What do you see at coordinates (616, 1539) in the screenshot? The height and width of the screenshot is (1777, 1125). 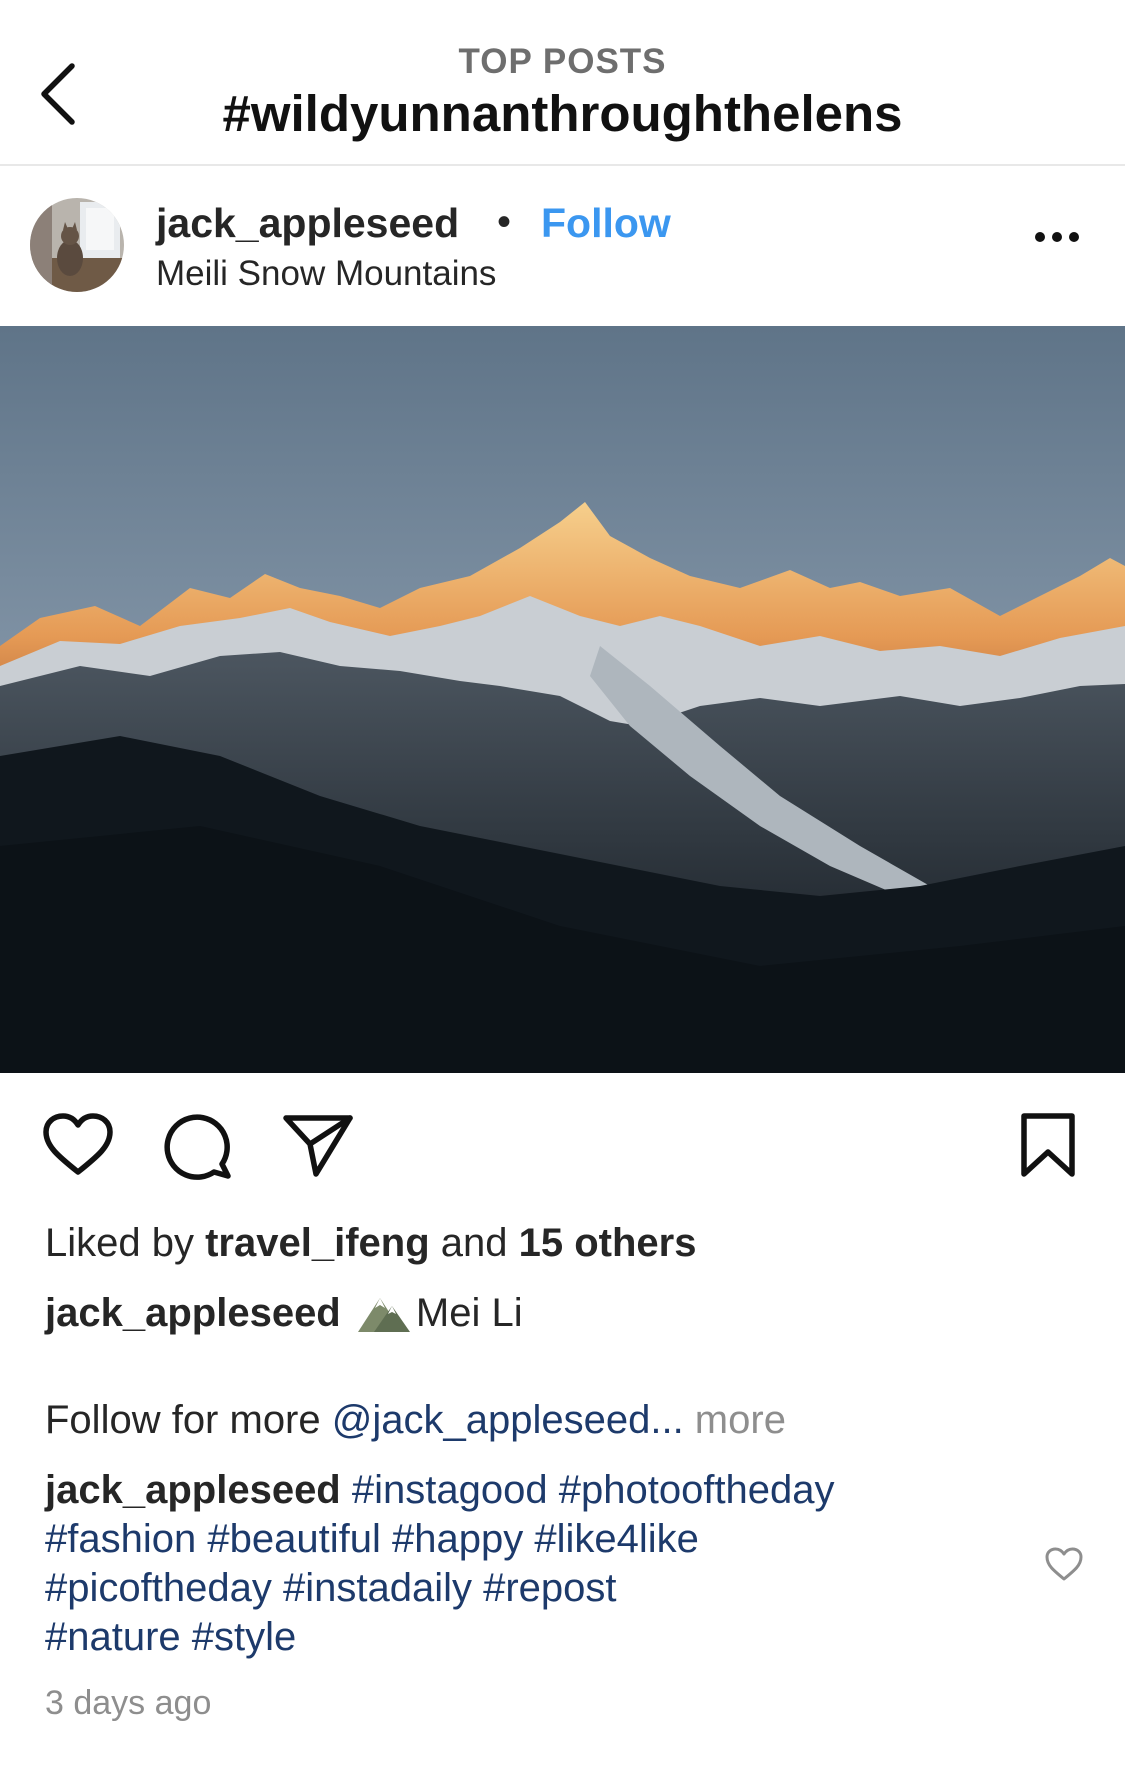 I see `hashtag: #like4like` at bounding box center [616, 1539].